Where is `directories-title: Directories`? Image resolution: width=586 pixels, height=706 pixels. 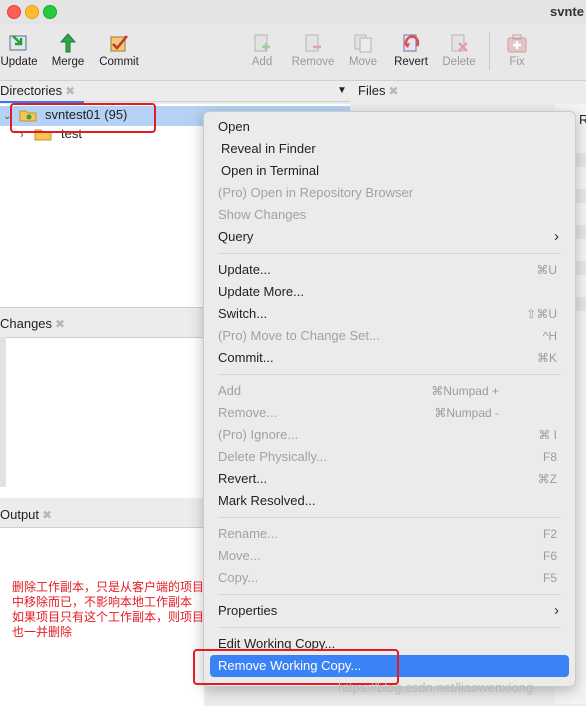
directories-title: Directories is located at coordinates (31, 90).